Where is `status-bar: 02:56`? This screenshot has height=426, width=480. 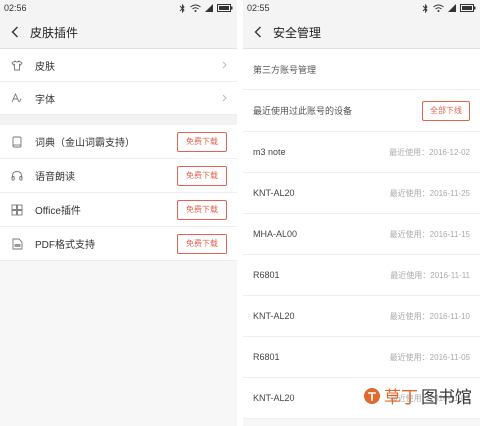 status-bar: 02:56 is located at coordinates (118, 8).